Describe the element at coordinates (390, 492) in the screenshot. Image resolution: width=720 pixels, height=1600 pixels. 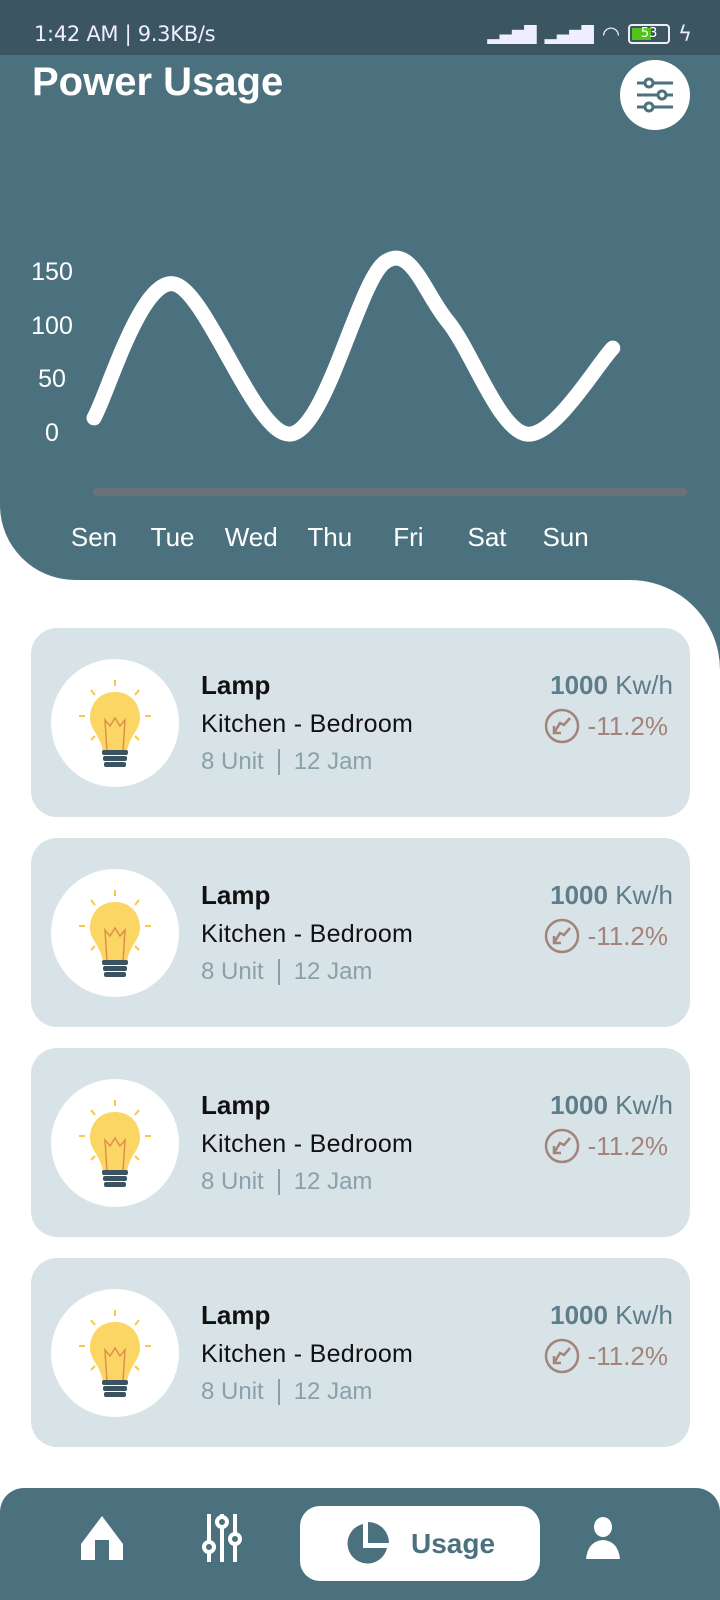
I see `chart-baseline` at that location.